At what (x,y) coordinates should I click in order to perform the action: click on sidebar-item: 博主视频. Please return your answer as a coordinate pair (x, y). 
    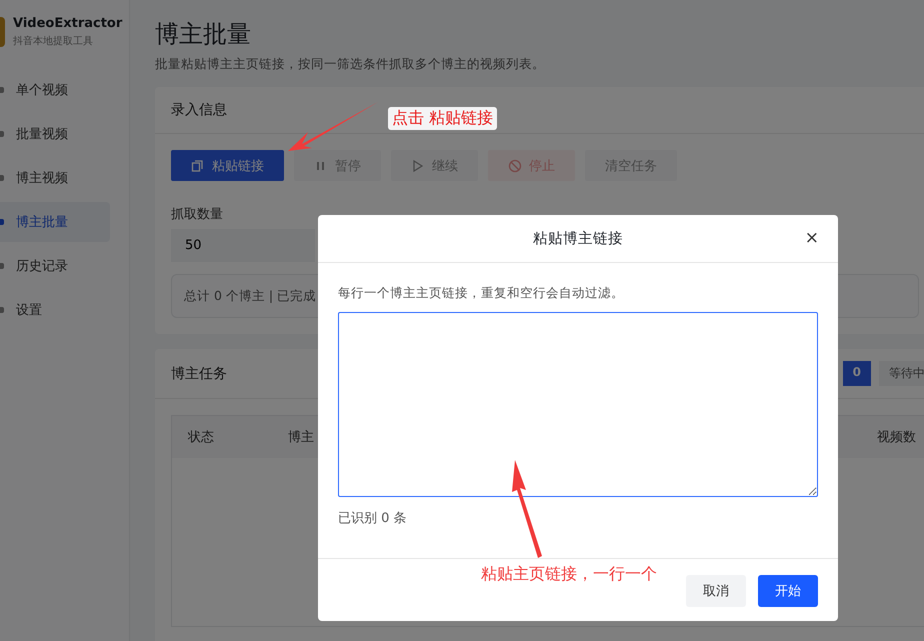
    Looking at the image, I should click on (55, 178).